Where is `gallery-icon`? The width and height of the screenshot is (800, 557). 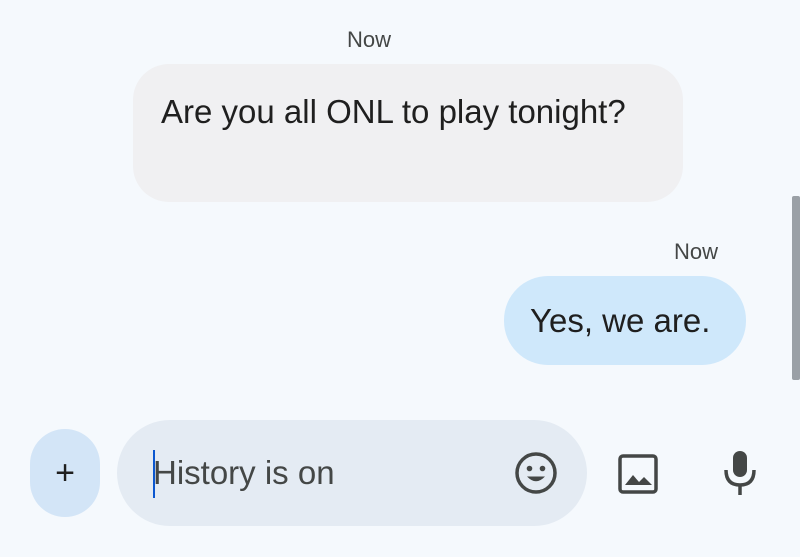
gallery-icon is located at coordinates (638, 474).